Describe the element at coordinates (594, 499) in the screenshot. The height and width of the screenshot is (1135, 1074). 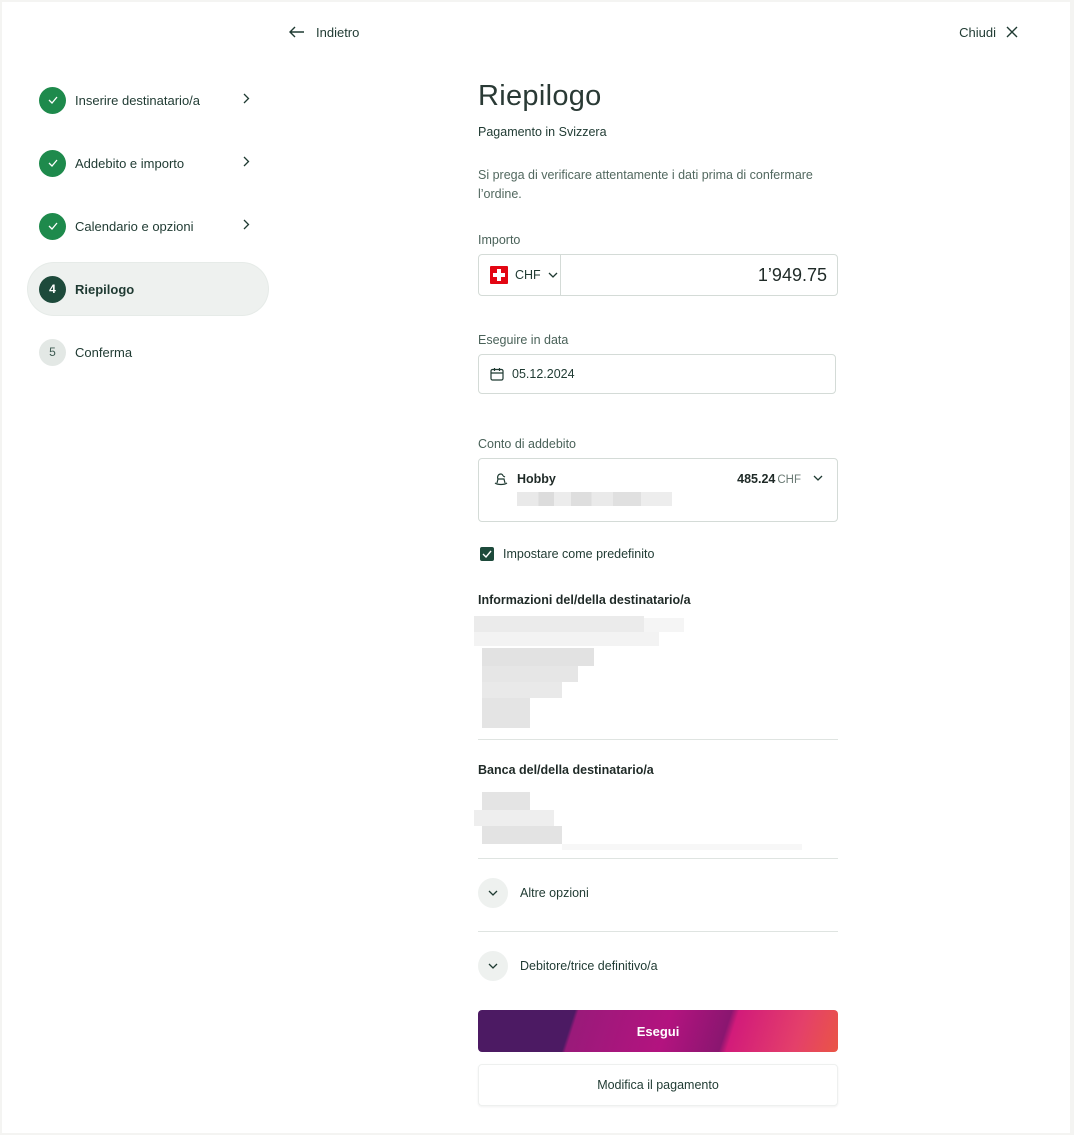
I see `account-iban-redacted` at that location.